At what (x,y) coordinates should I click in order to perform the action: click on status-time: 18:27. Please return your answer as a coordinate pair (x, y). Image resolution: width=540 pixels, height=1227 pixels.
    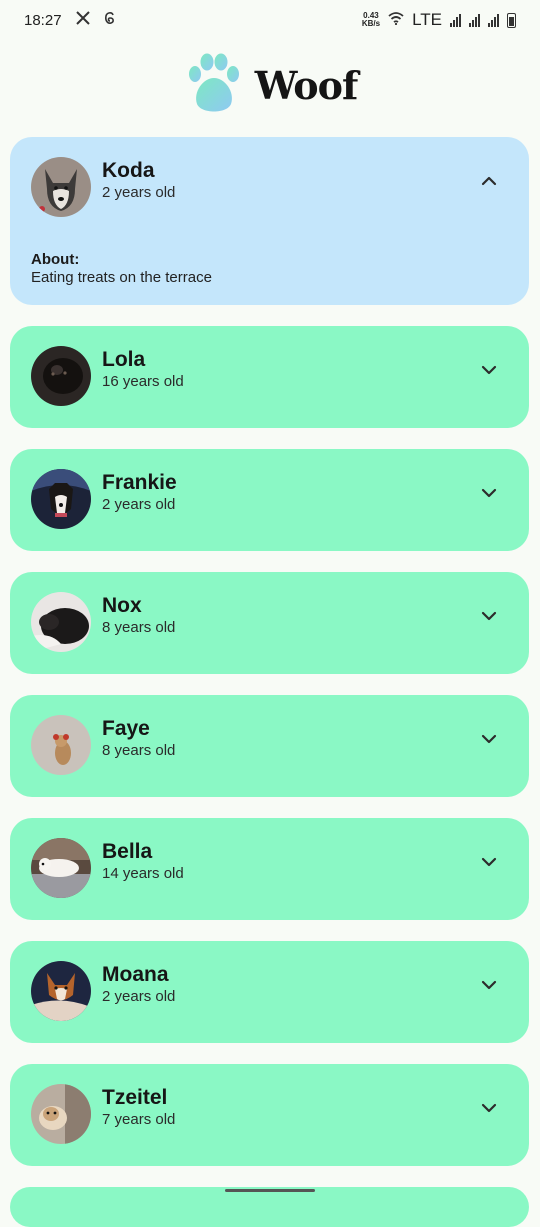
    Looking at the image, I should click on (43, 20).